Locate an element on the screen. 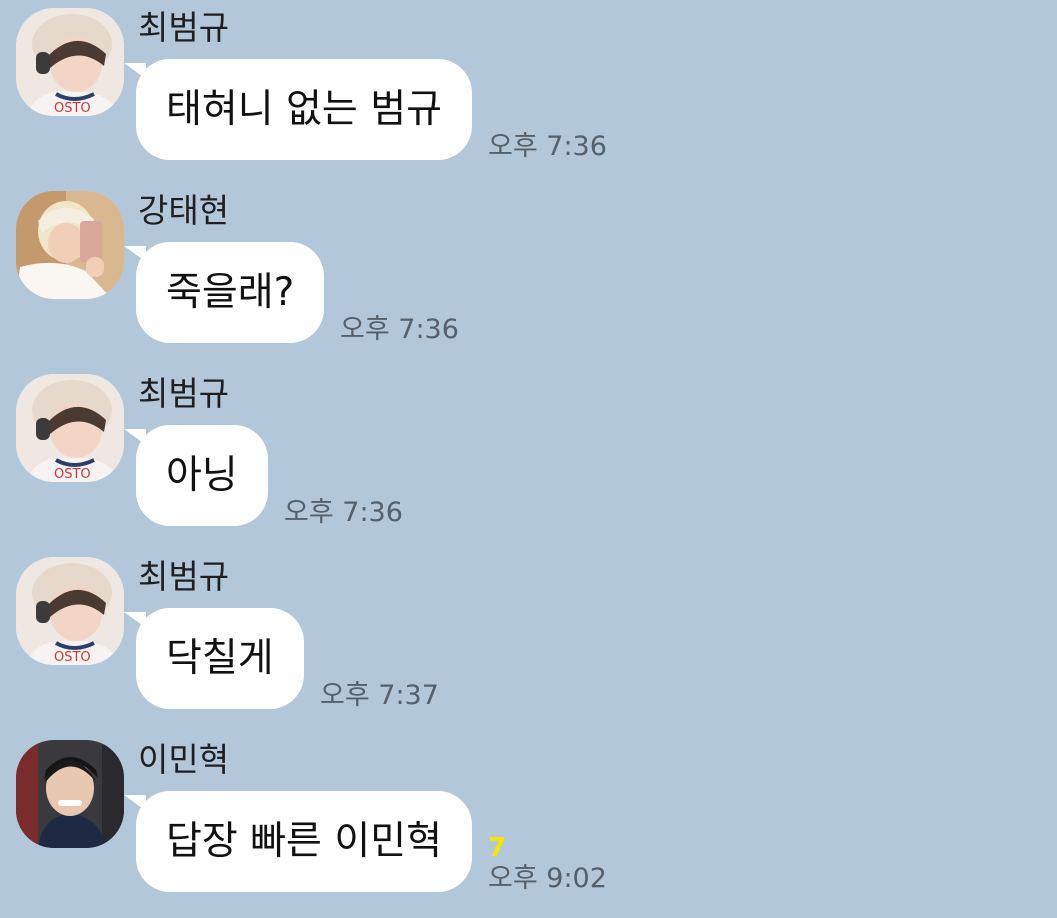  message-bubble: 태혀니 없는 범규 is located at coordinates (298, 109).